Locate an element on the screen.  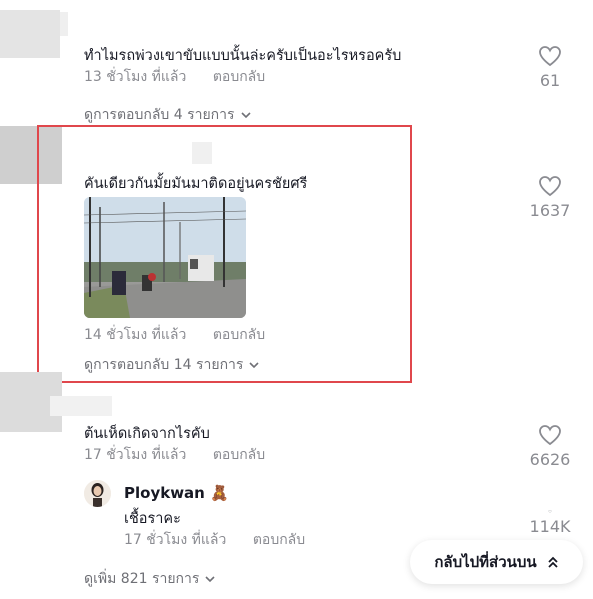
double-chevron-up-icon is located at coordinates (553, 562).